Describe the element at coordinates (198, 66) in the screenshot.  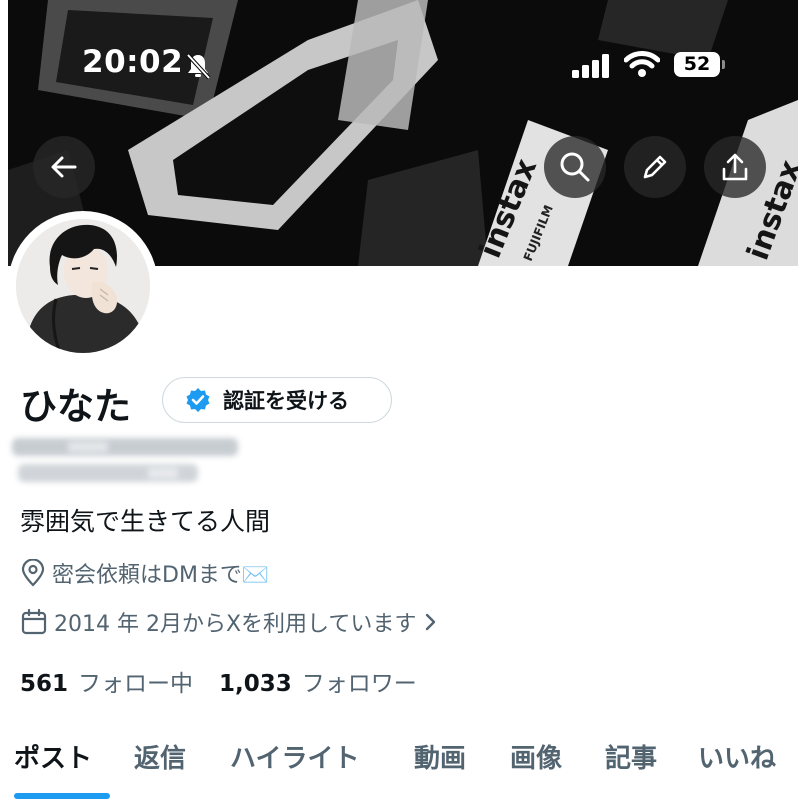
I see `bell-muted-icon` at that location.